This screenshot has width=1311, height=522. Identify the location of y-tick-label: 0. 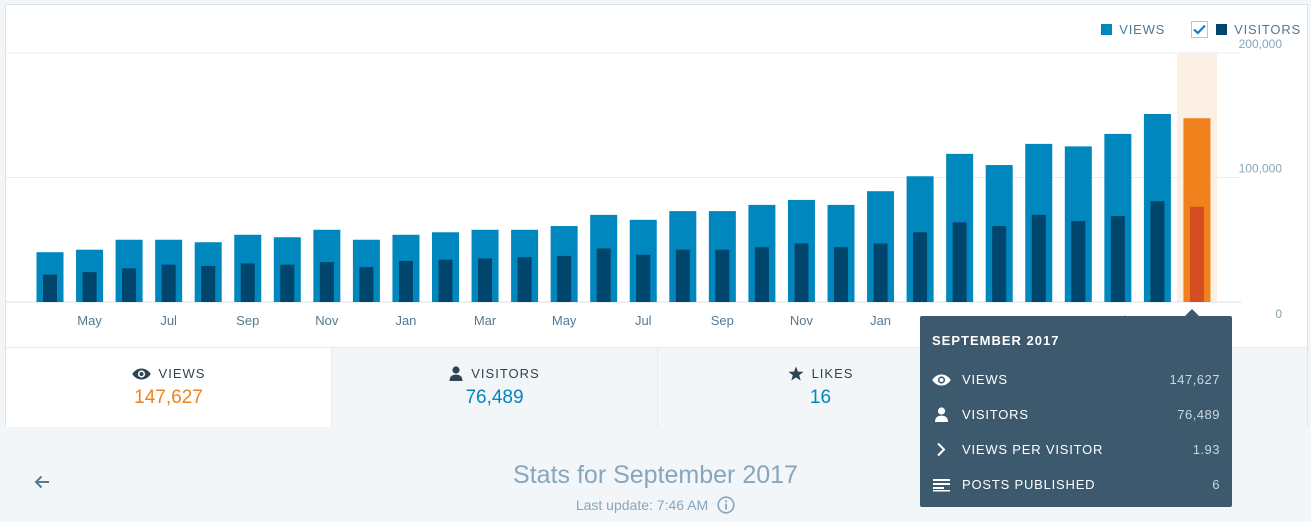
(1278, 314).